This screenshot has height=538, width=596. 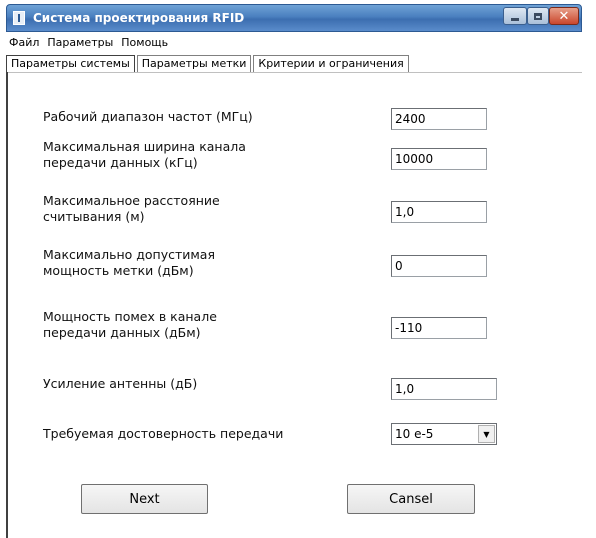 What do you see at coordinates (411, 499) in the screenshot?
I see `cancel-button: Cansel` at bounding box center [411, 499].